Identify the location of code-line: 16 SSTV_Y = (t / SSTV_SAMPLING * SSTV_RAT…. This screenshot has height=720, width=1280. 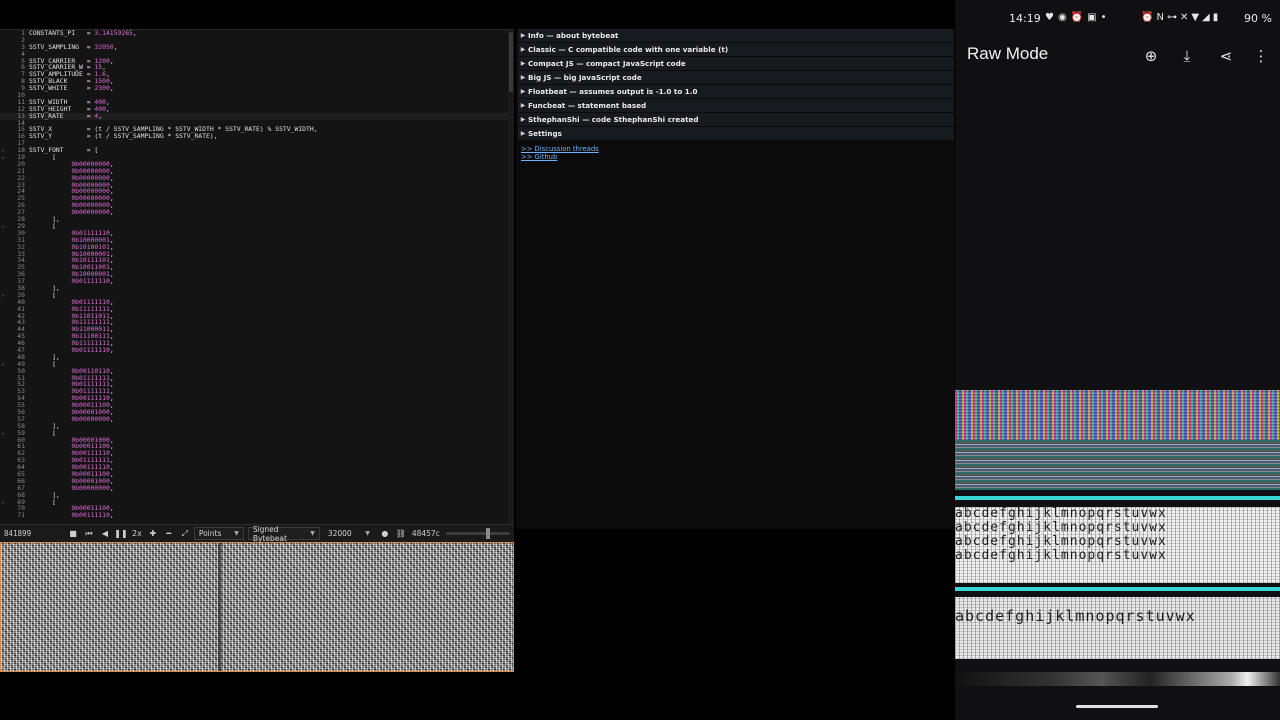
(257, 136).